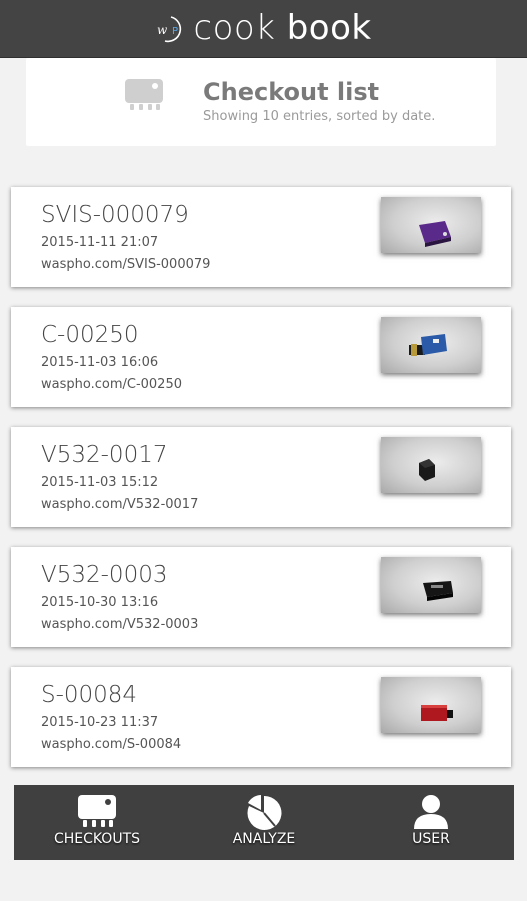 The width and height of the screenshot is (527, 901). What do you see at coordinates (175, 31) in the screenshot?
I see `svg-text: P` at bounding box center [175, 31].